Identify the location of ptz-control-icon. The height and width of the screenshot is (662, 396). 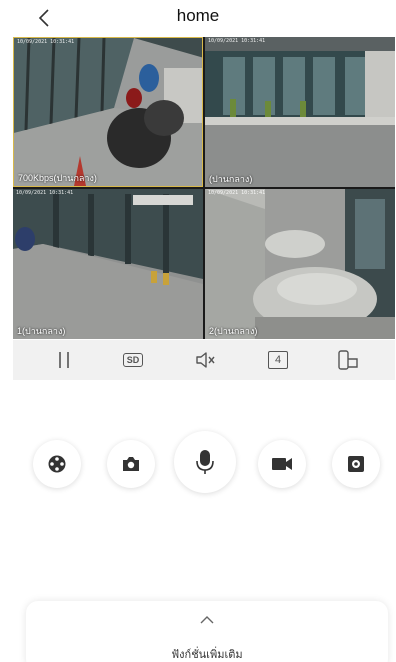
(57, 464).